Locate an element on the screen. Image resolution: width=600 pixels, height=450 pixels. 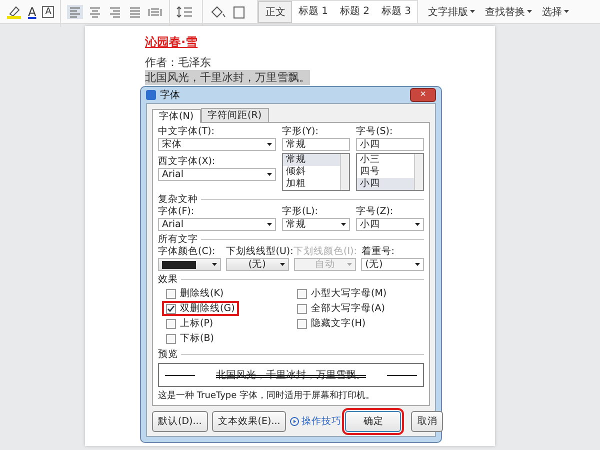
field-label: 字形(Y): is located at coordinates (301, 131).